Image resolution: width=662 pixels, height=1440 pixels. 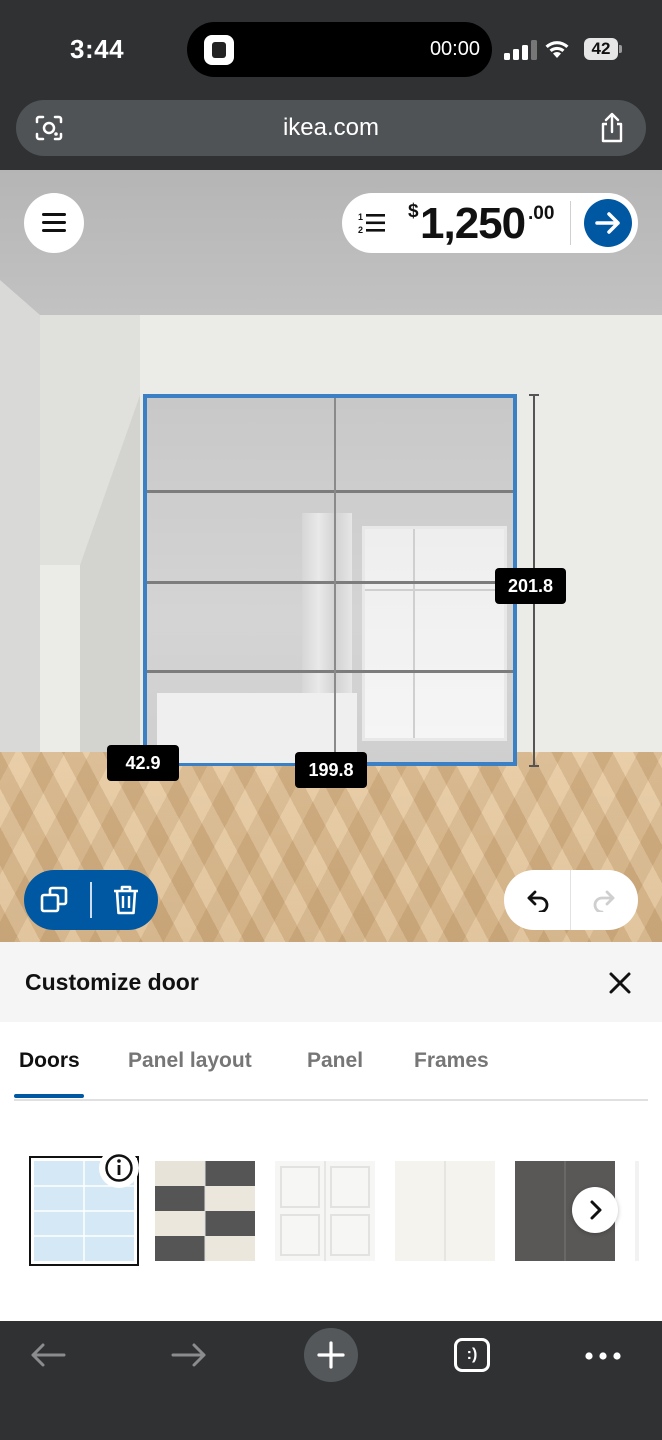 What do you see at coordinates (557, 49) in the screenshot?
I see `wifi-icon` at bounding box center [557, 49].